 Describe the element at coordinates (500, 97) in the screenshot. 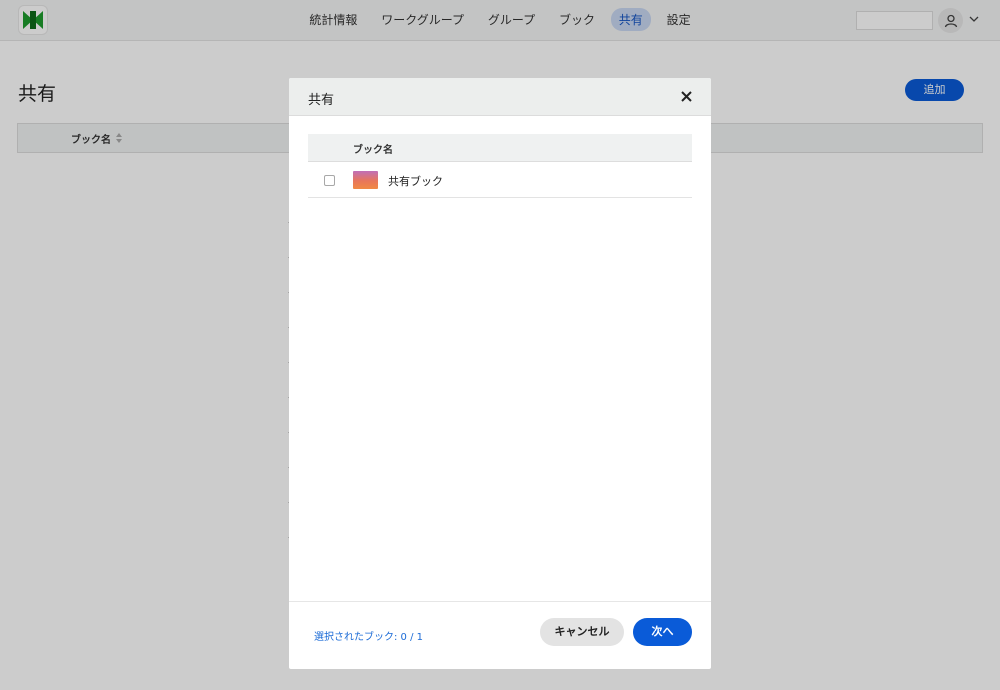

I see `dialog-header: 共有` at that location.